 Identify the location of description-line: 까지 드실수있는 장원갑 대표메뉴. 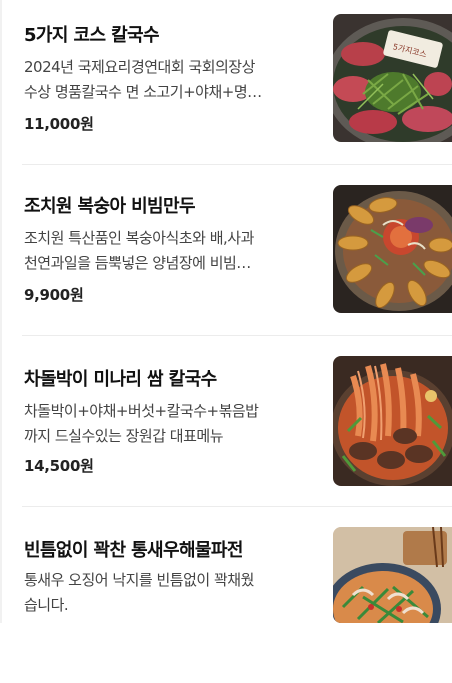
(124, 436).